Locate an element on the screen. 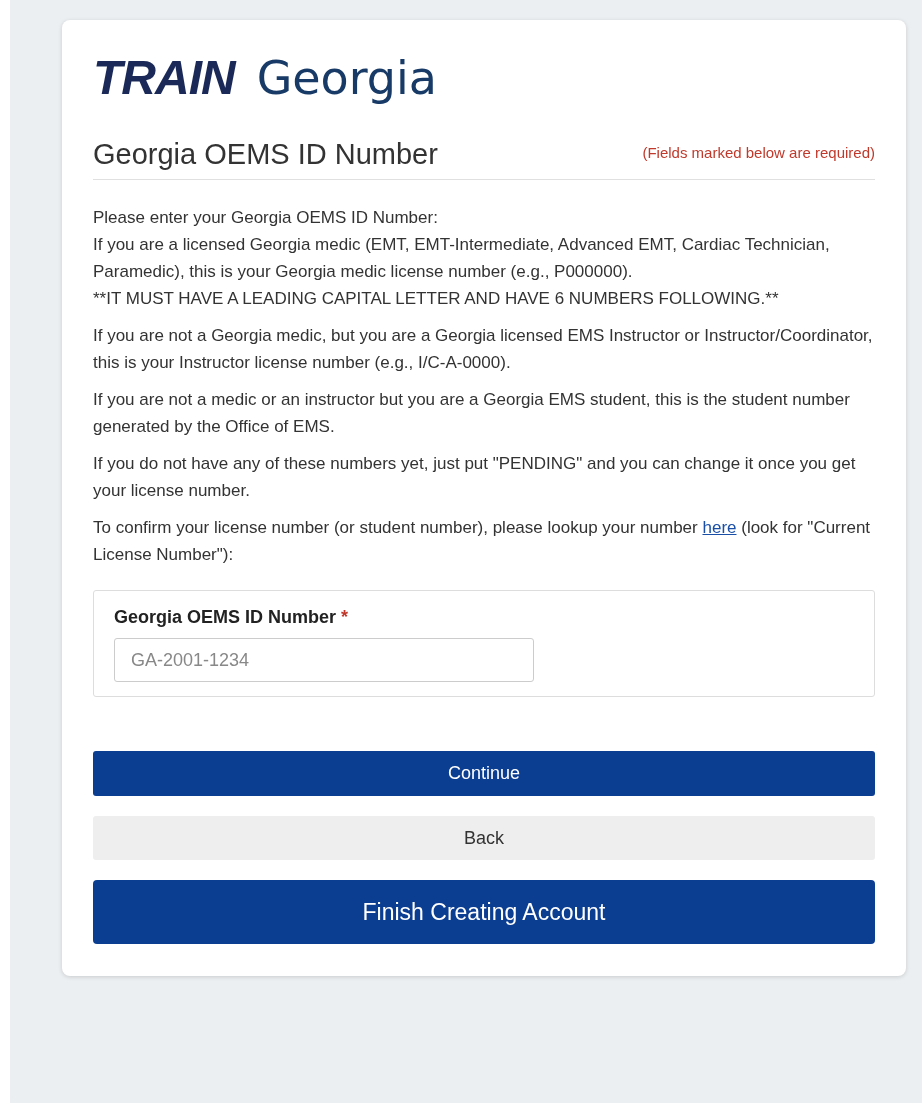  instruction-text: To confirm your license number (or student number), please lookup your number here (look for "Current License Number"): is located at coordinates (482, 541).